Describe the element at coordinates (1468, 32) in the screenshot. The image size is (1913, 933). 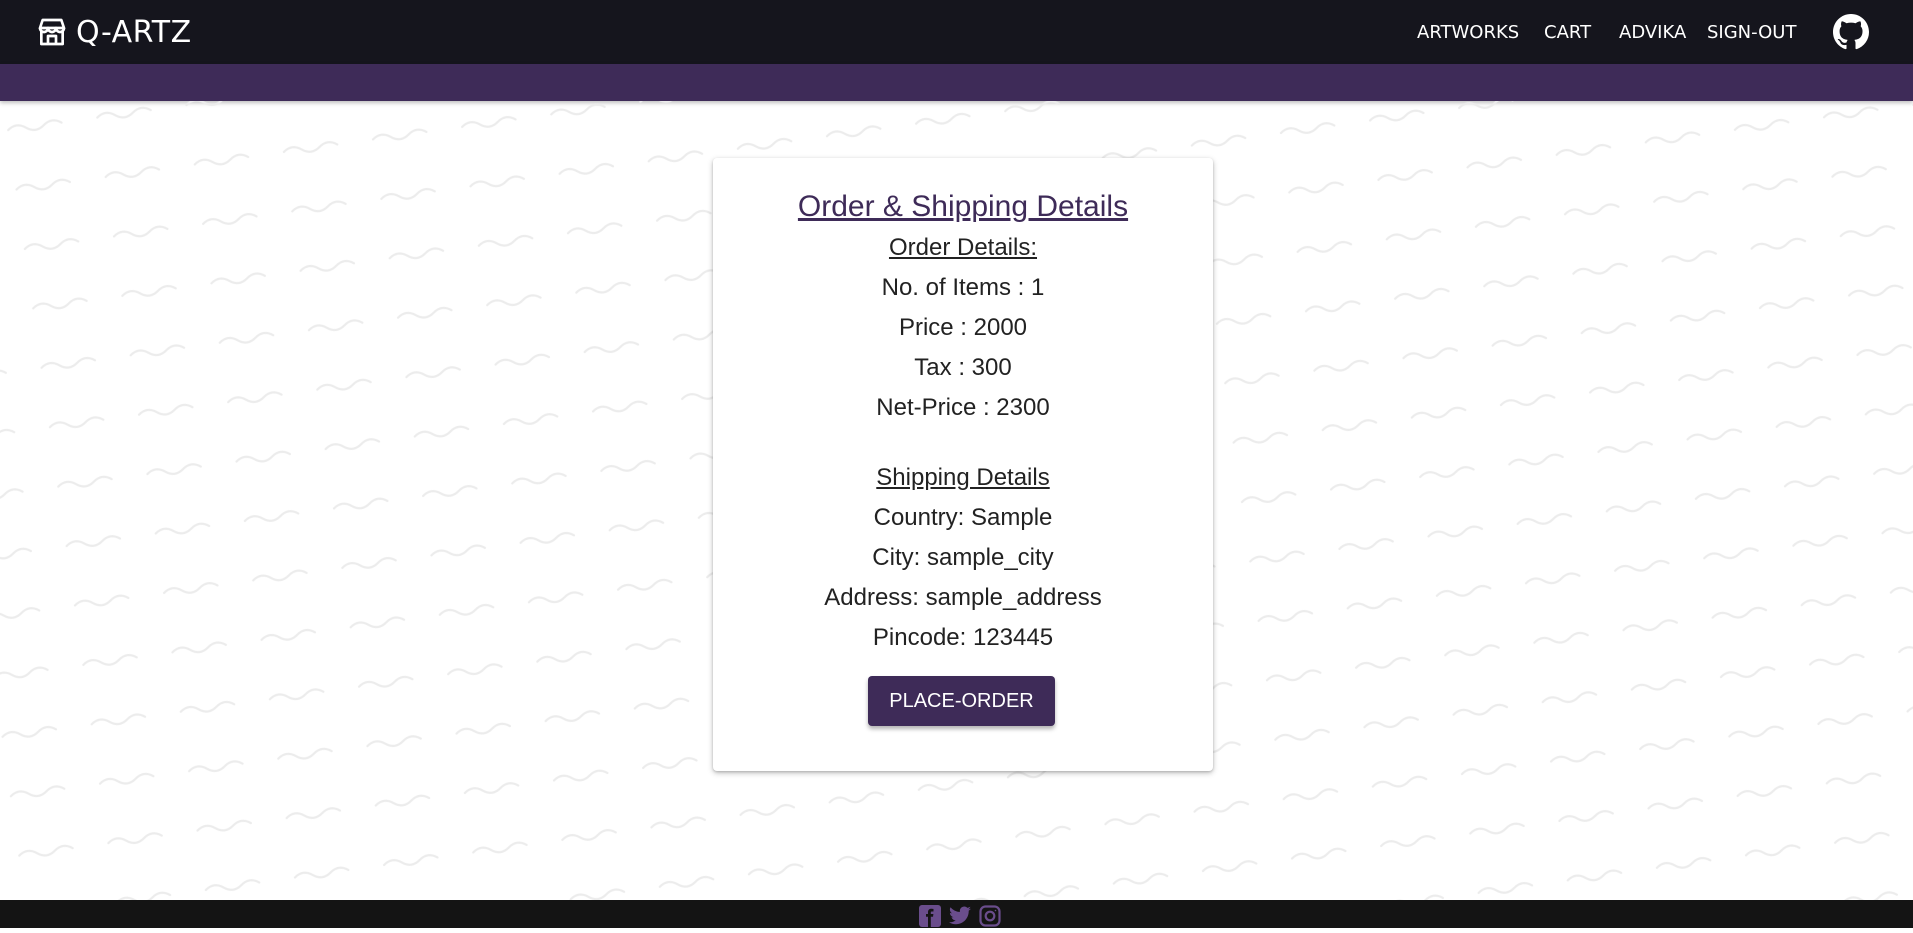
I see `nav-artworks: ARTWORKS` at that location.